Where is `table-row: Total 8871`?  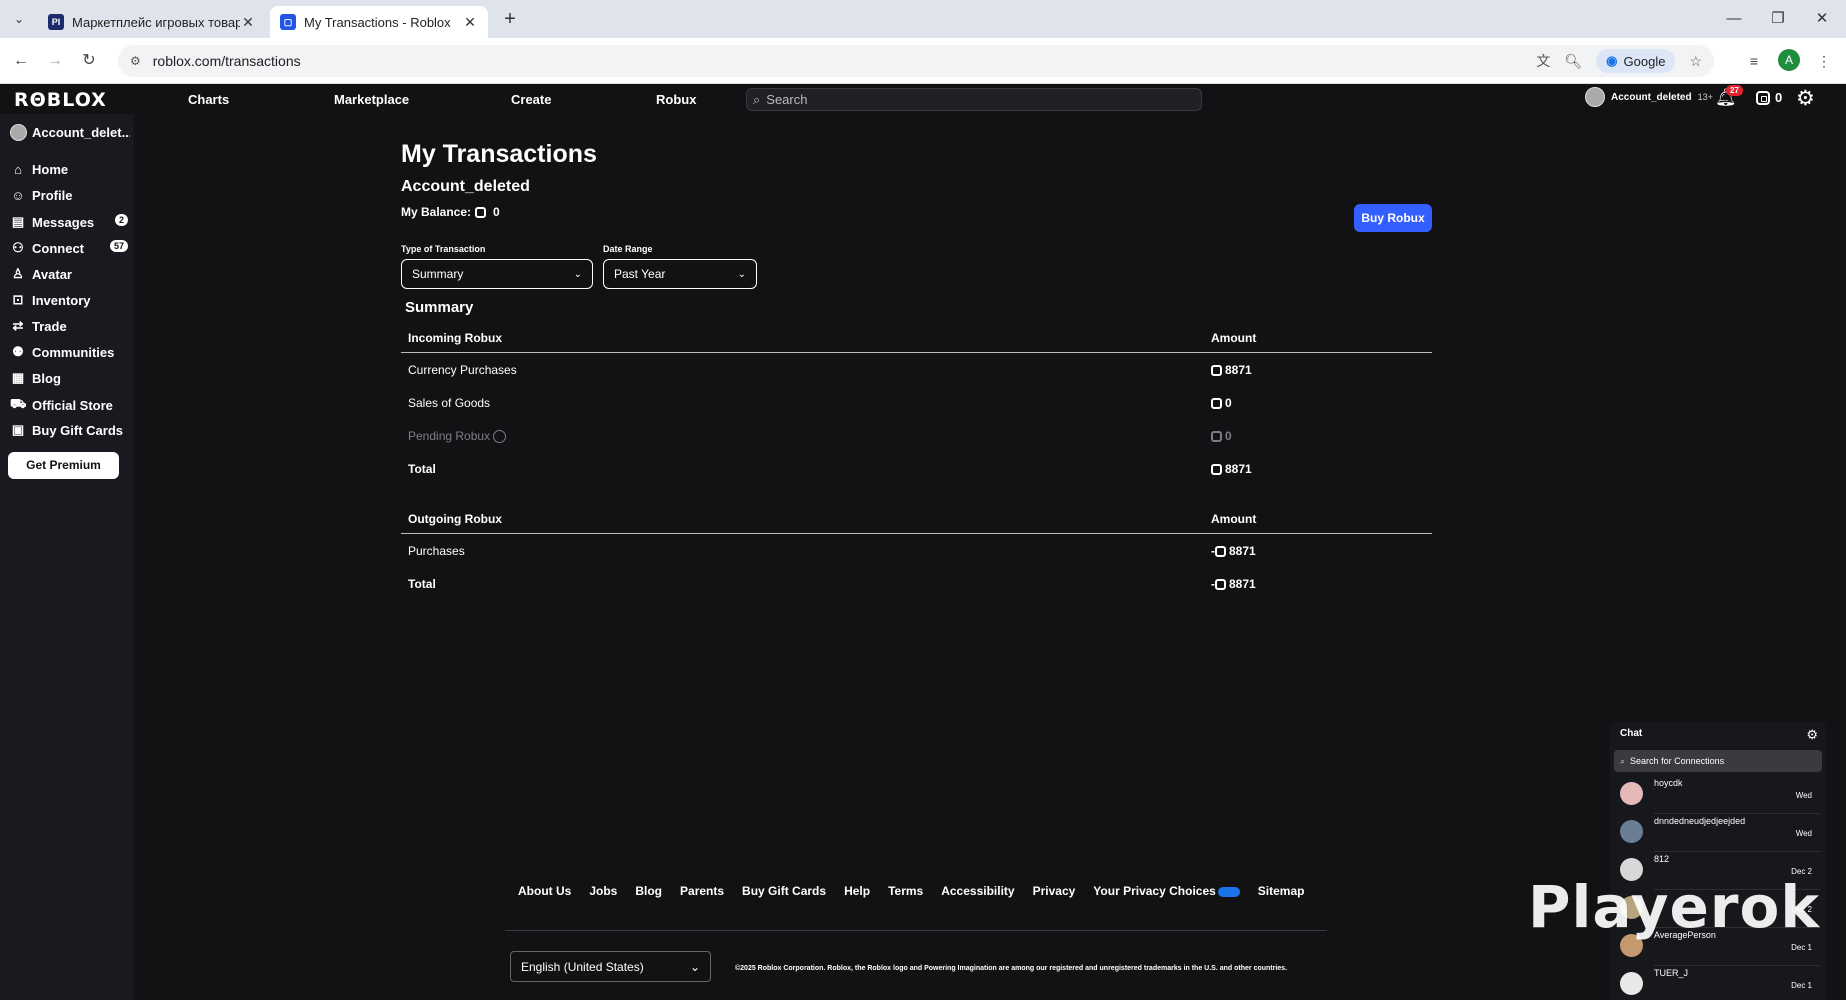 table-row: Total 8871 is located at coordinates (916, 468).